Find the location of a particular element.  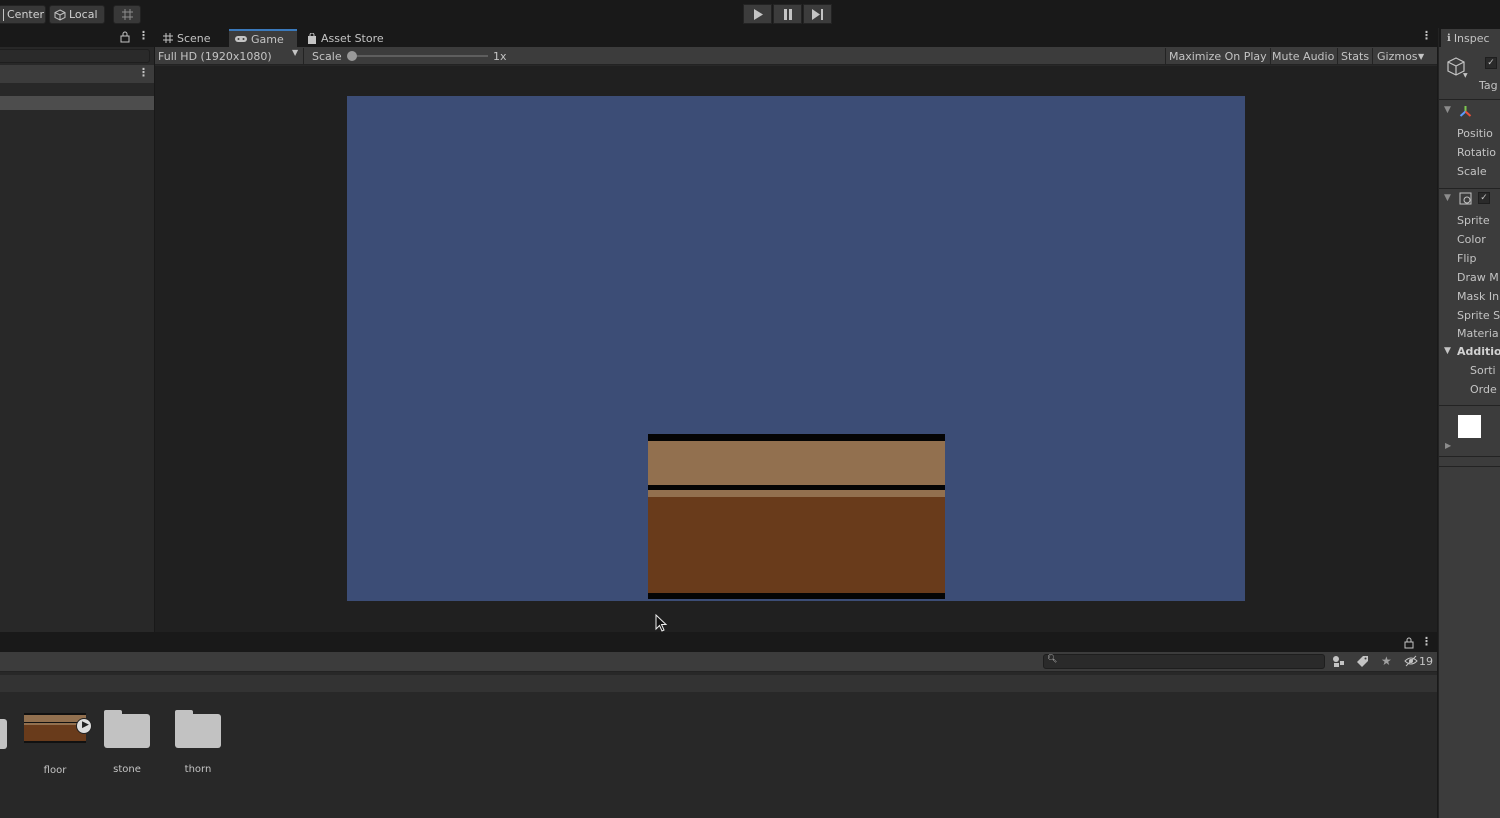

asset-thorn: thorn is located at coordinates (198, 742).